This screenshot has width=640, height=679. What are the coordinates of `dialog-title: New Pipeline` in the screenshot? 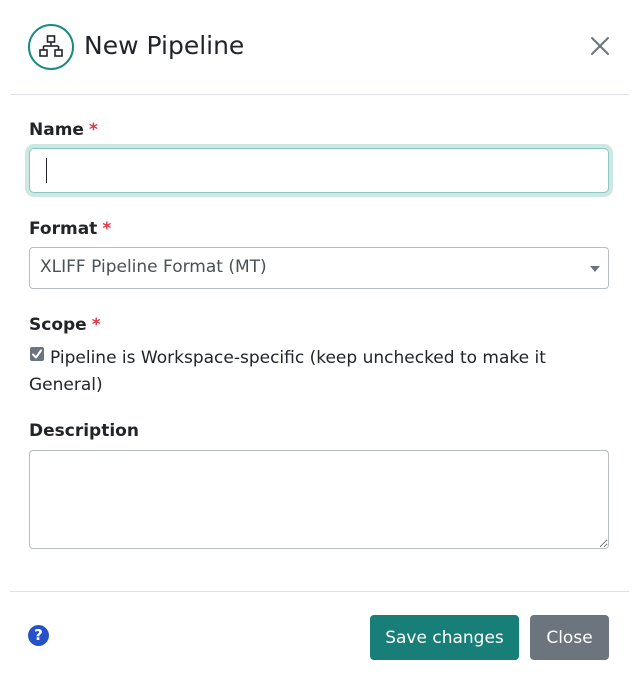 It's located at (164, 45).